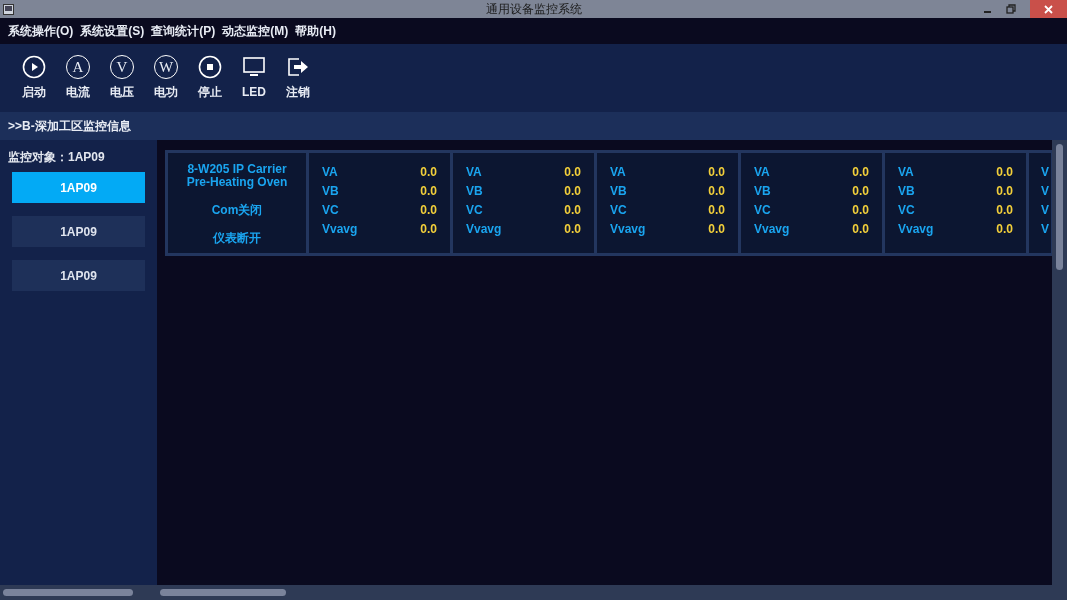  What do you see at coordinates (237, 210) in the screenshot?
I see `com-status: Com关闭` at bounding box center [237, 210].